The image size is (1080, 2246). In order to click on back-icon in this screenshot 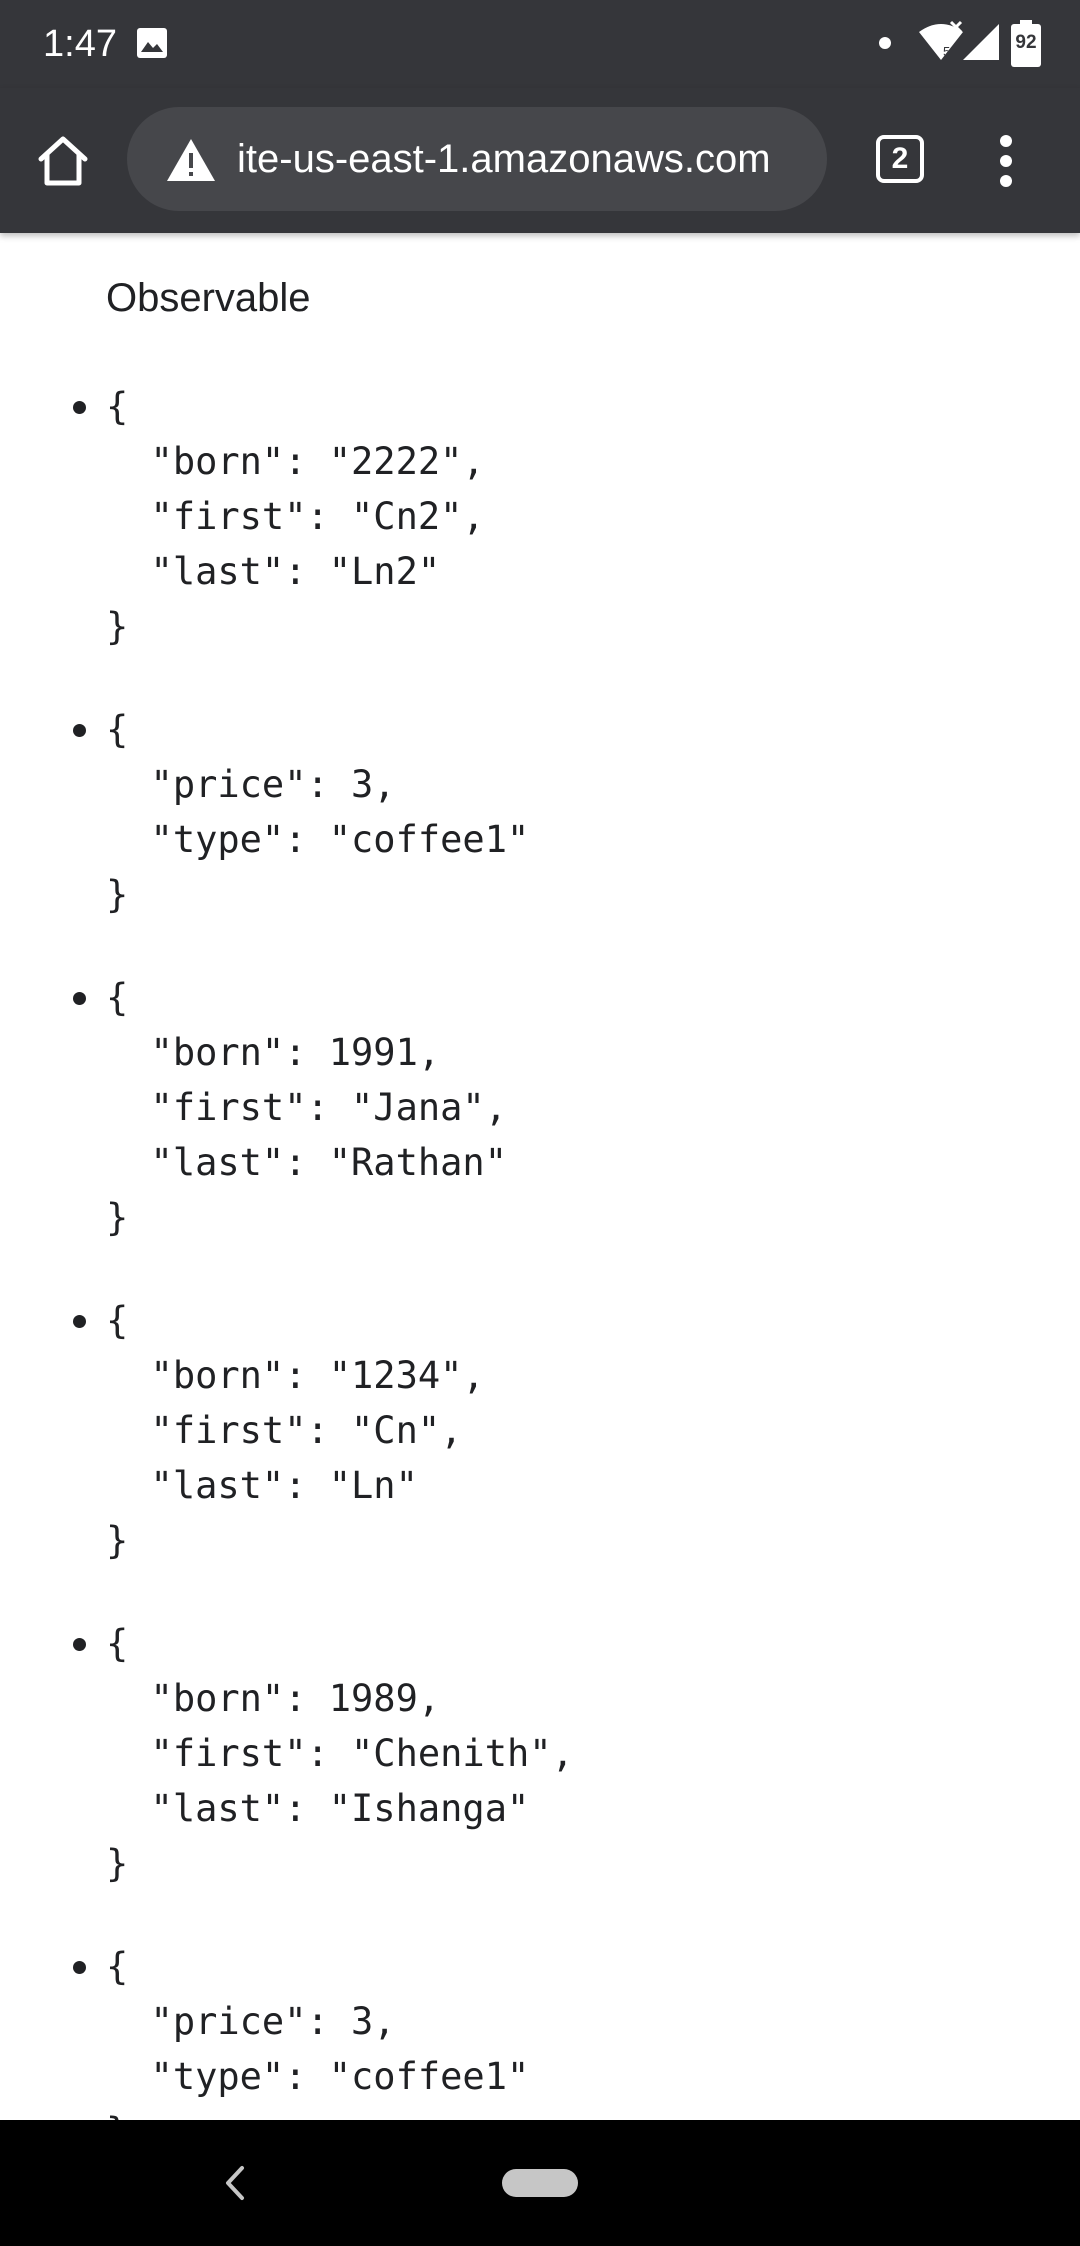, I will do `click(234, 2183)`.